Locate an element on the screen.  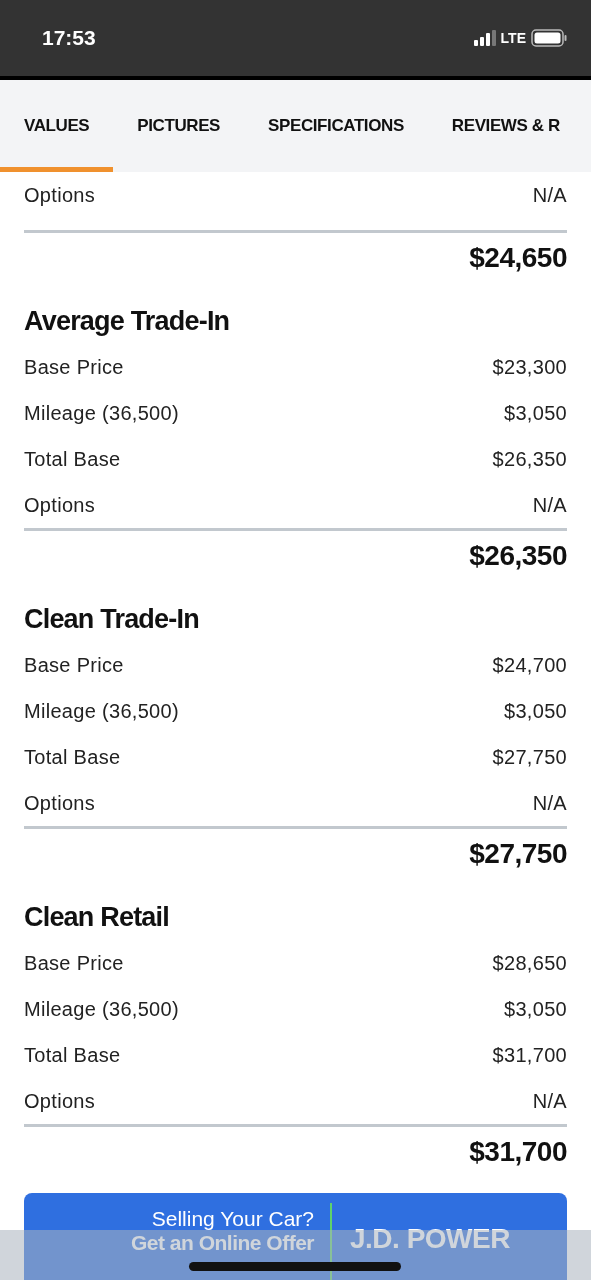
status-time: 17:53 is located at coordinates (69, 38).